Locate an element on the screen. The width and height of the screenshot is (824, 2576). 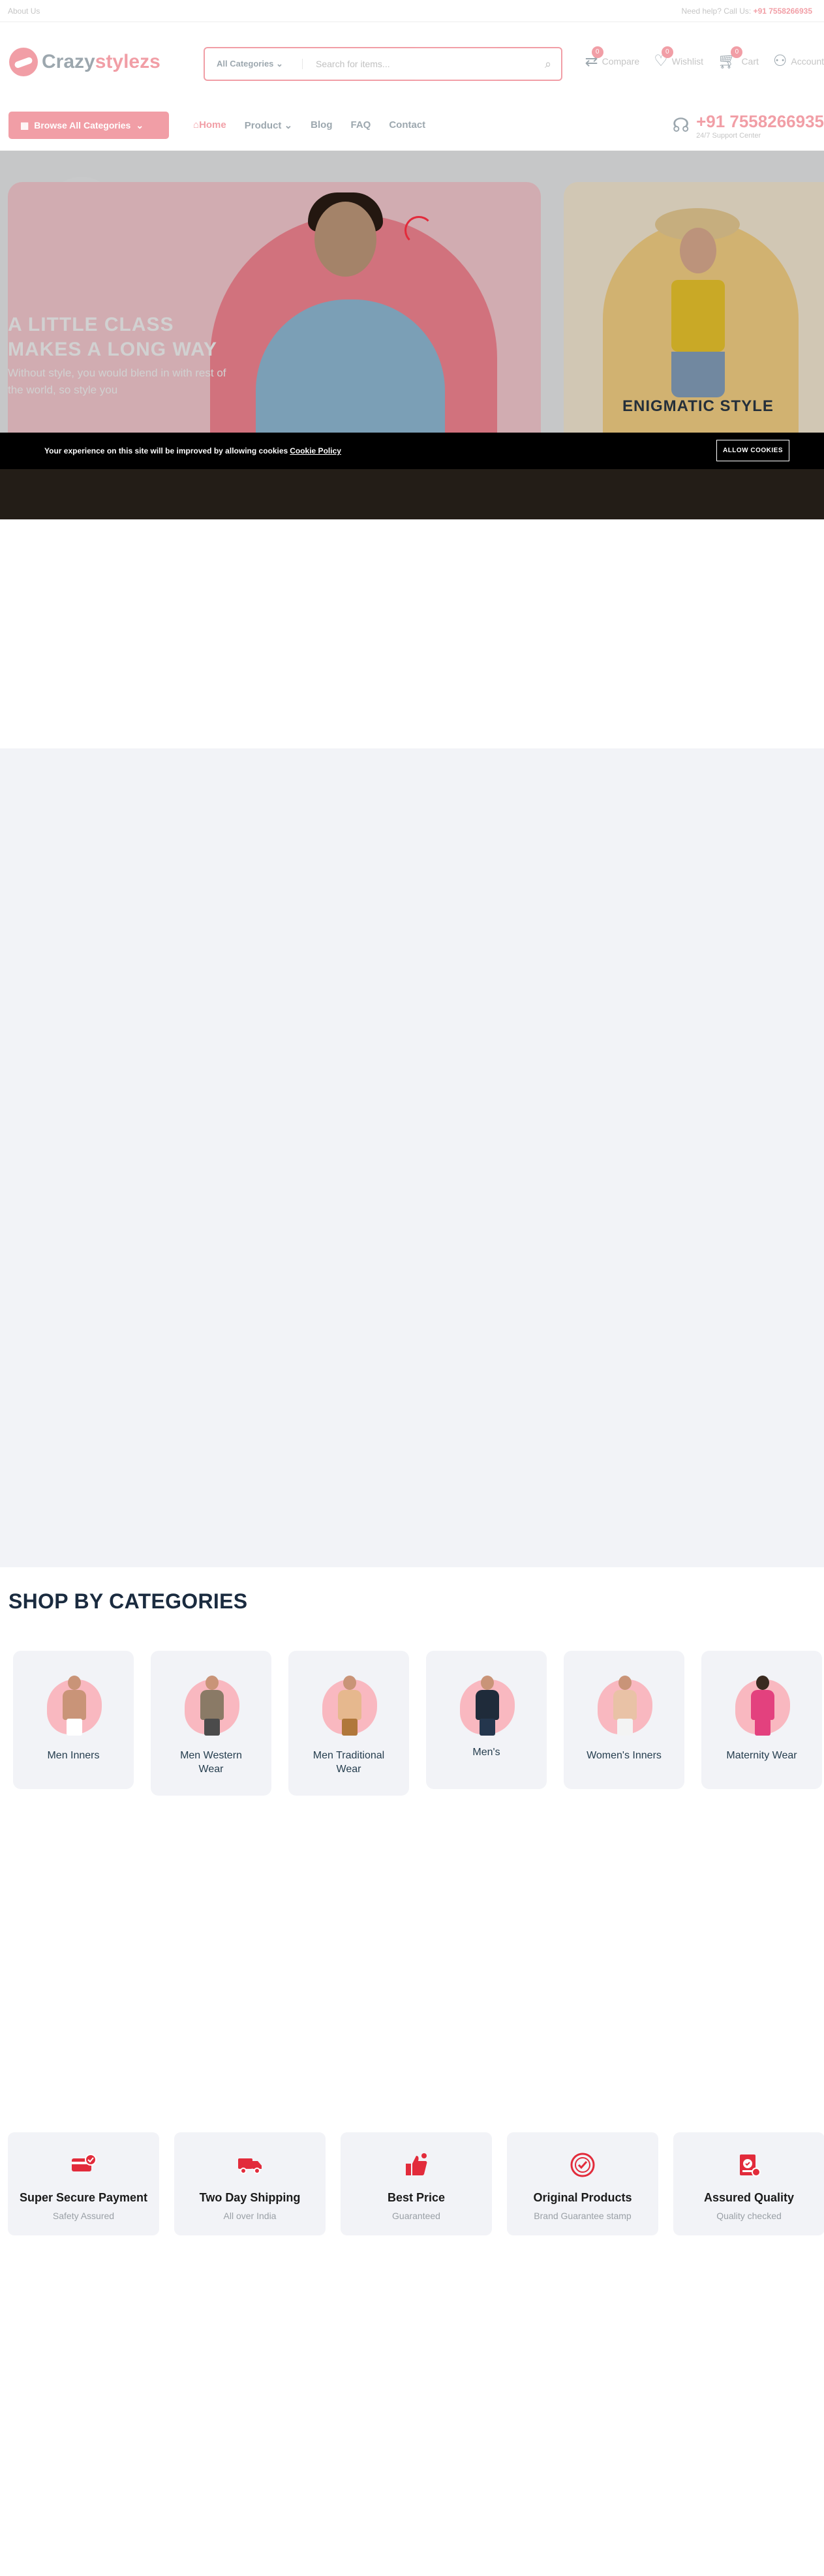
category-label: Maternity Wear is located at coordinates (762, 1755).